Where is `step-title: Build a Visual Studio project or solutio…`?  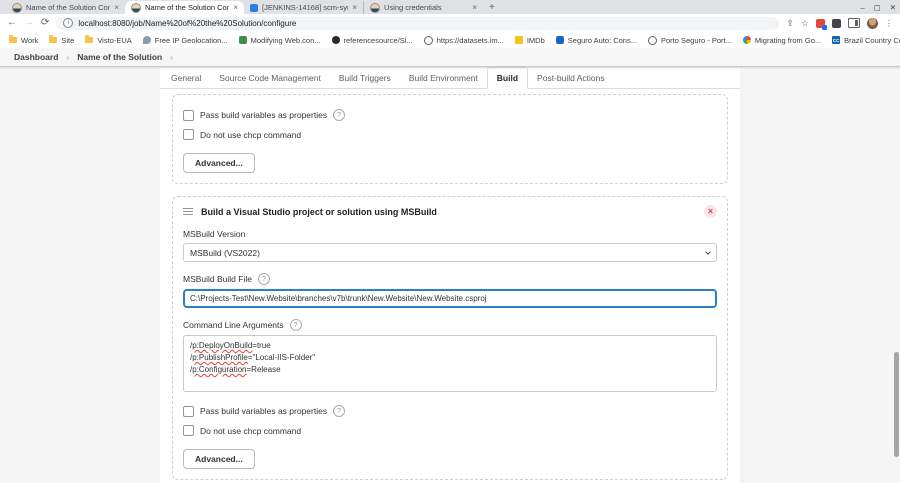
step-title: Build a Visual Studio project or solutio… is located at coordinates (319, 211).